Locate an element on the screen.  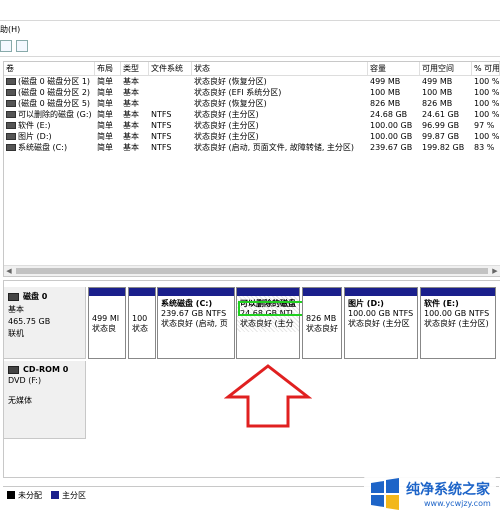
column-header-status: 状态 is located at coordinates (280, 68).